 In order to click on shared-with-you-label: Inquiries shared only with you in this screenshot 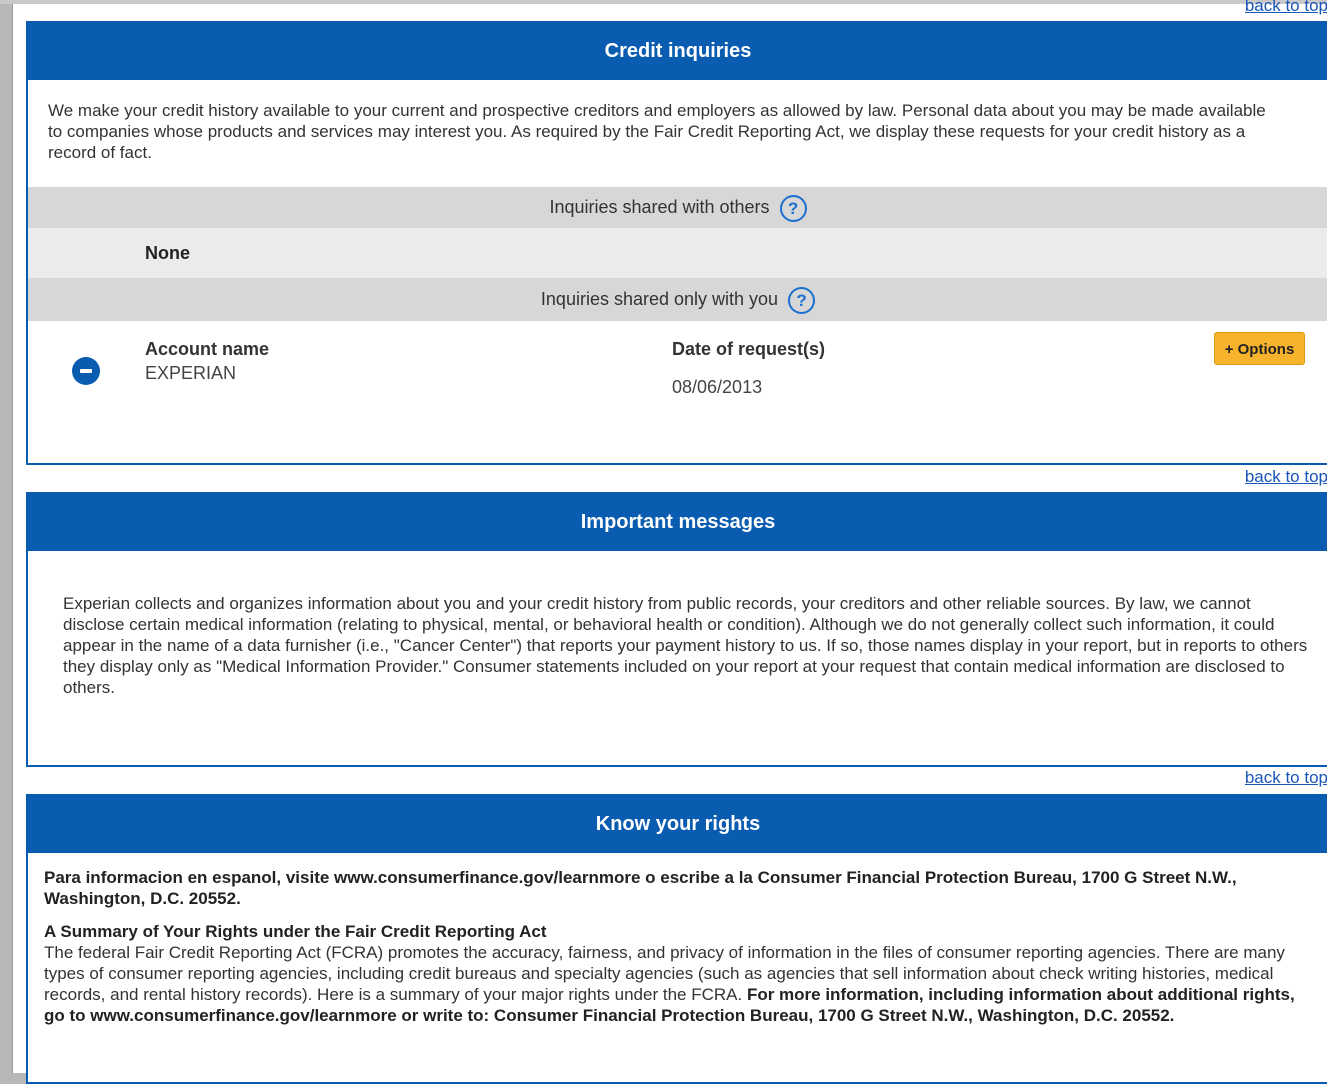, I will do `click(659, 299)`.